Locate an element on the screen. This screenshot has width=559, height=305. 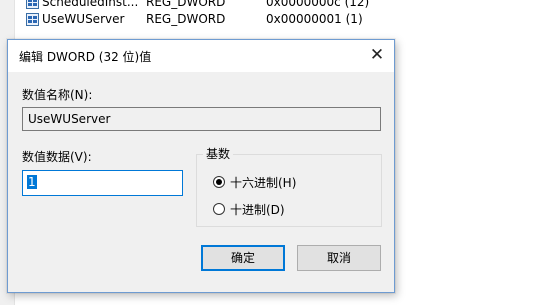
radio-hex-label: 十六进制(H) is located at coordinates (263, 183).